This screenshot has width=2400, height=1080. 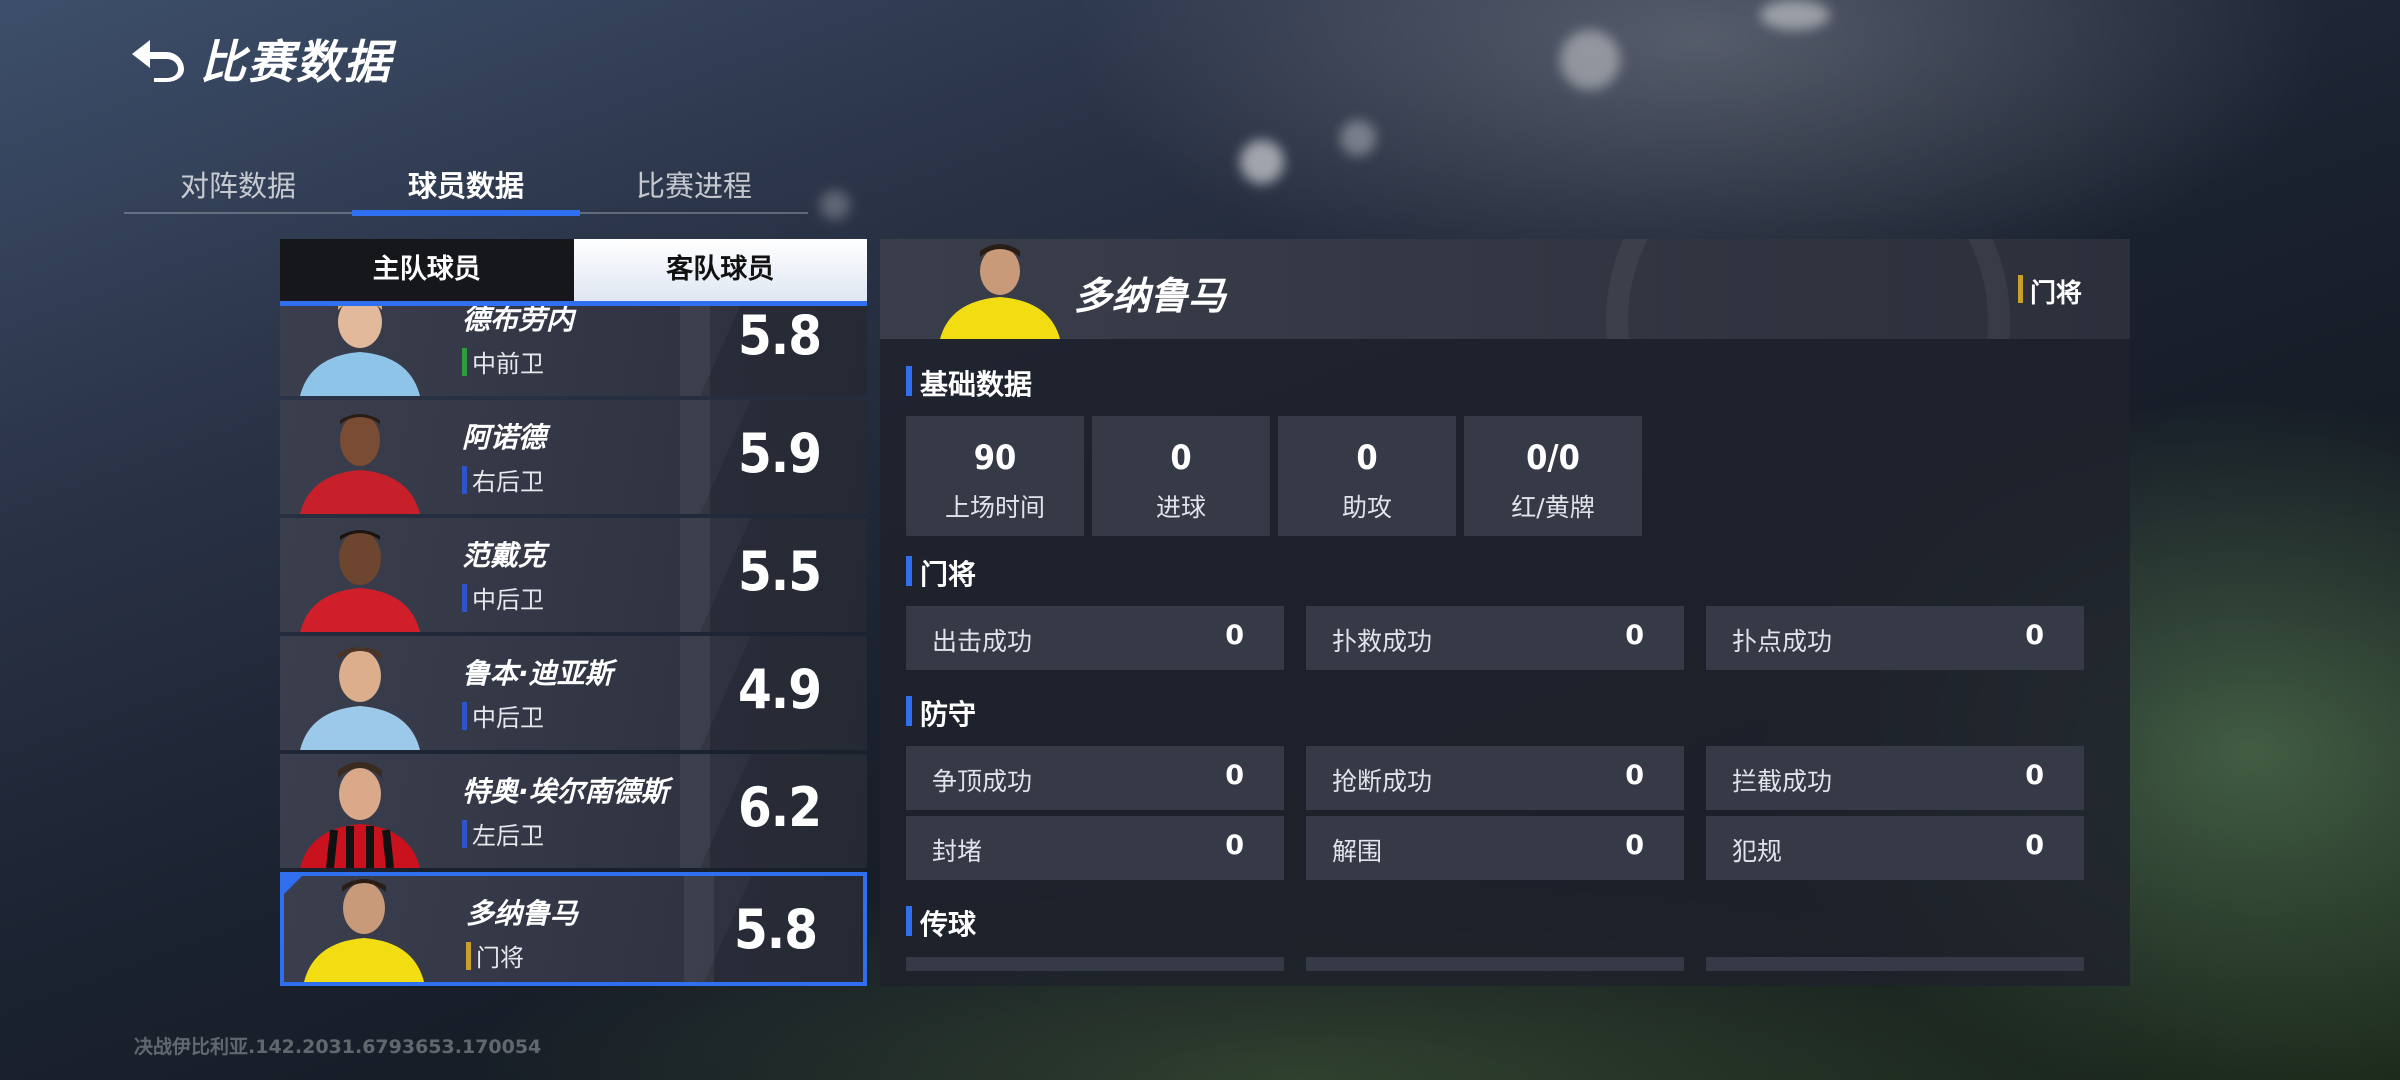 I want to click on stat-label: 上场时间, so click(x=994, y=507).